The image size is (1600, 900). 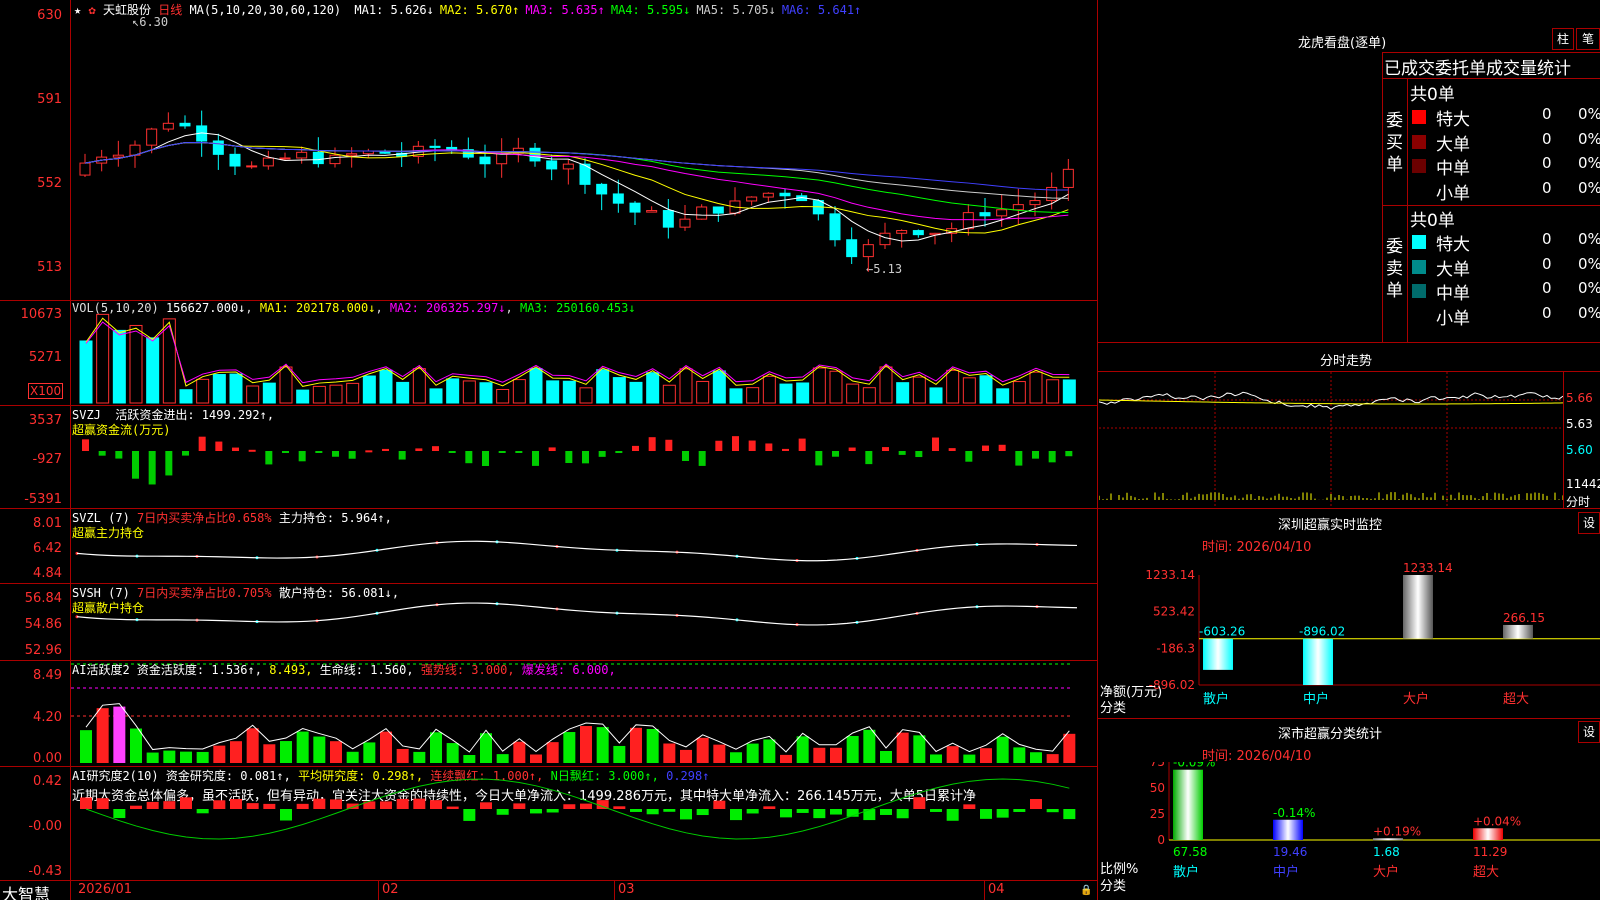 I want to click on sell-rows: 特大 0 0% 大单 0 0% 中单 0 0% 小单 0 0%, so click(x=1505, y=279).